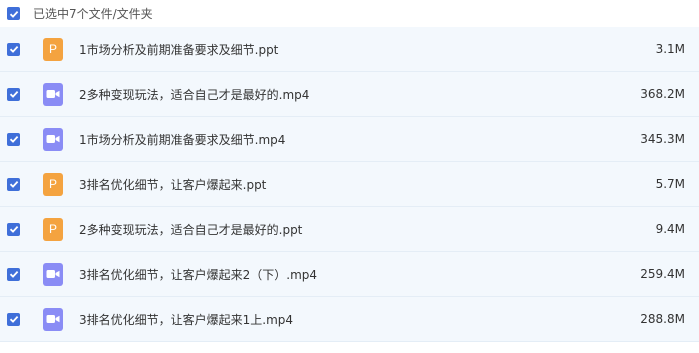  Describe the element at coordinates (194, 94) in the screenshot. I see `file-name: 2多种变现玩法，适合自己才是最好的.mp4` at that location.